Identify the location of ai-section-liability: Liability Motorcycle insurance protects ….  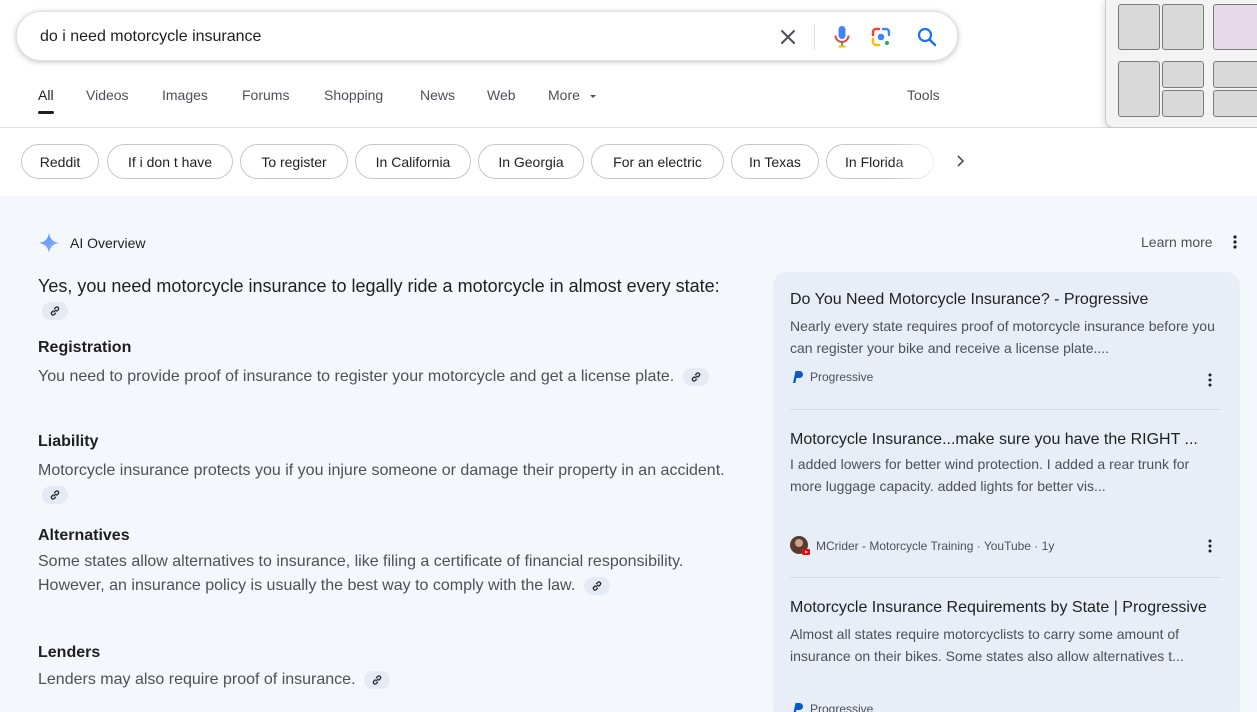
(388, 469).